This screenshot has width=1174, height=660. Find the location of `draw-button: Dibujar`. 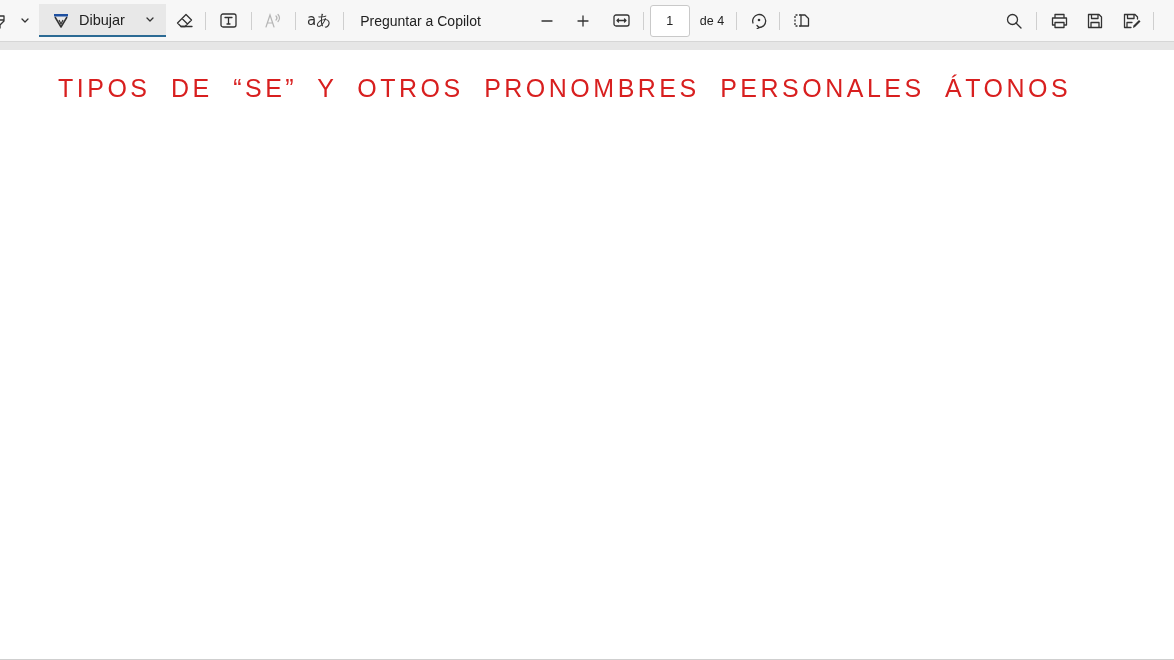

draw-button: Dibujar is located at coordinates (102, 20).